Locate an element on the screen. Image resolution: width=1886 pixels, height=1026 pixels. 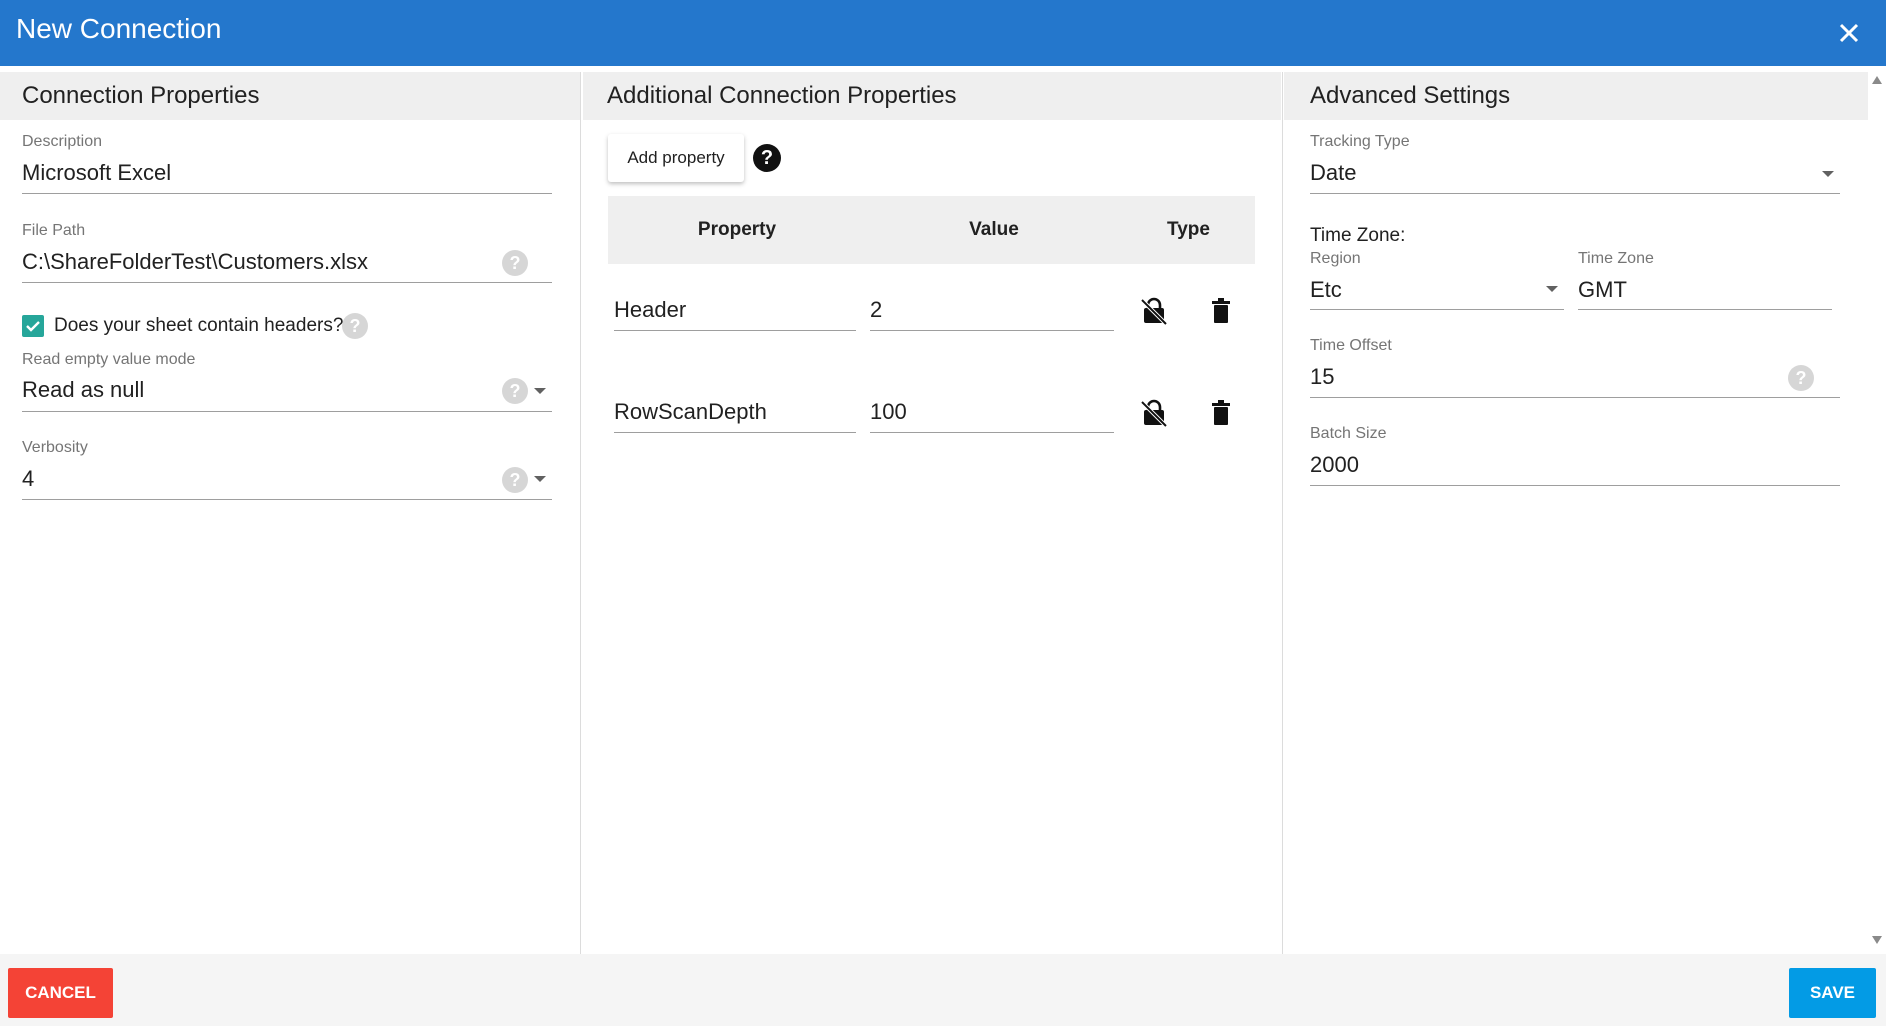
property-value-input: 100 is located at coordinates (888, 412).